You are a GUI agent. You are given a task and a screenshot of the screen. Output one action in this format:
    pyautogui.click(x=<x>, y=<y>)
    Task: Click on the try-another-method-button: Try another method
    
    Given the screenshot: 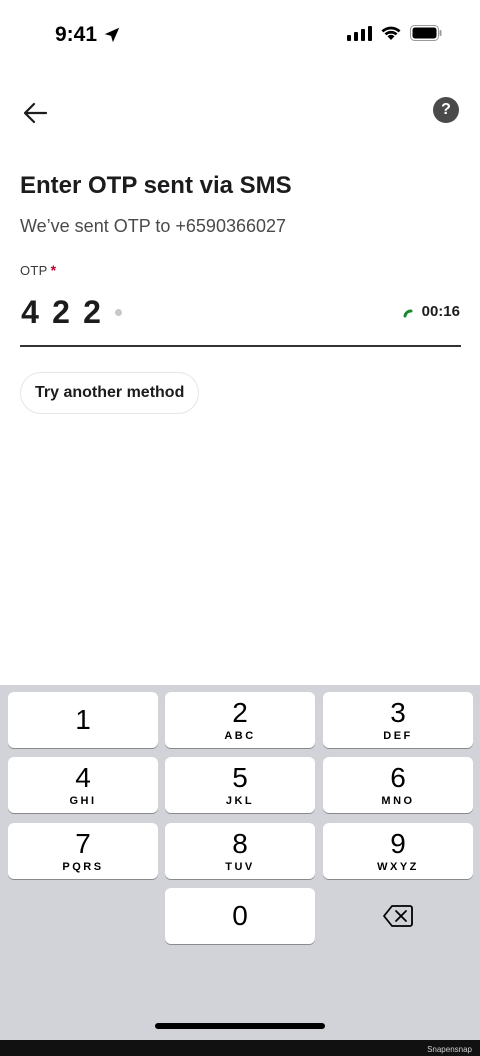 What is the action you would take?
    pyautogui.click(x=110, y=393)
    